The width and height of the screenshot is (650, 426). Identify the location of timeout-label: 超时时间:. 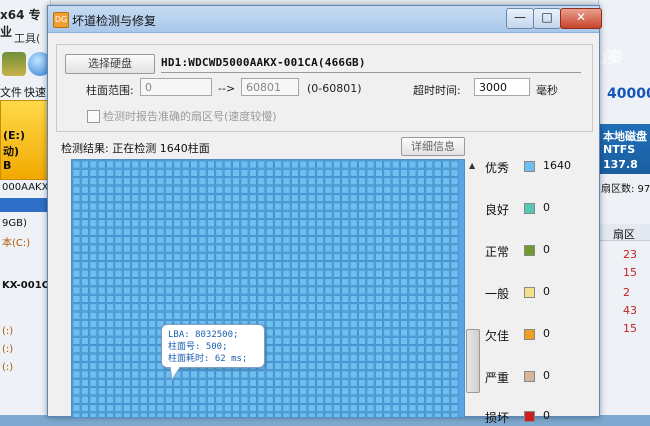
(437, 90).